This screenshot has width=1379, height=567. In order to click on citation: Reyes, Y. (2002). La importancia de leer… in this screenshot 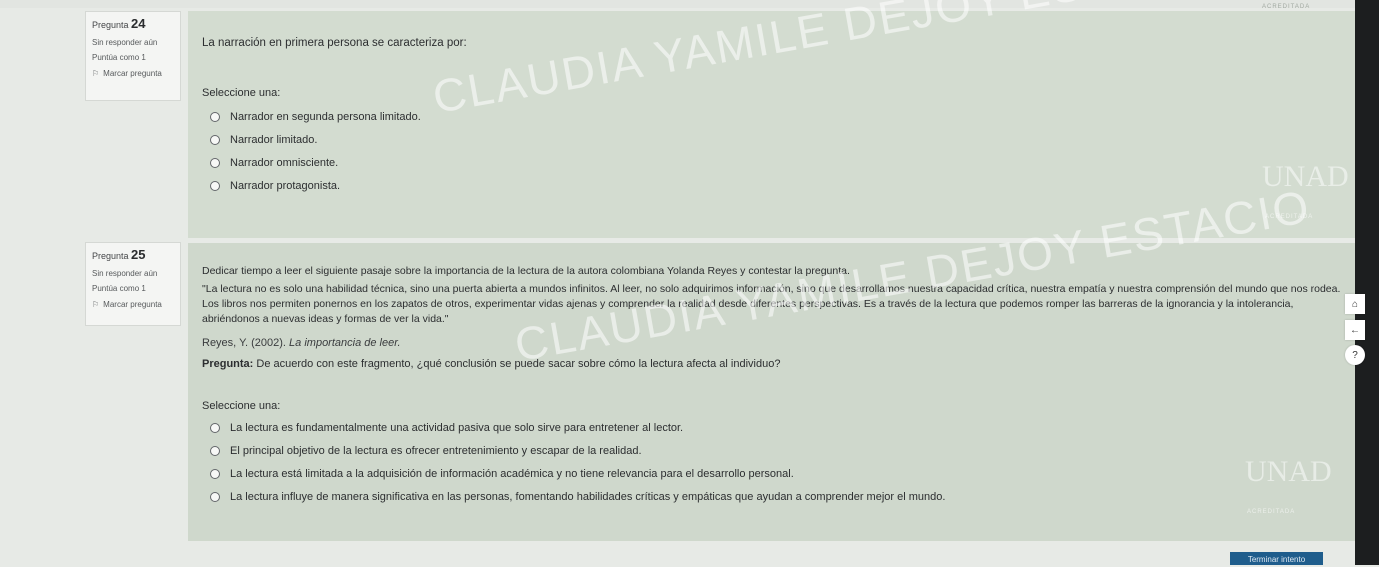, I will do `click(301, 342)`.